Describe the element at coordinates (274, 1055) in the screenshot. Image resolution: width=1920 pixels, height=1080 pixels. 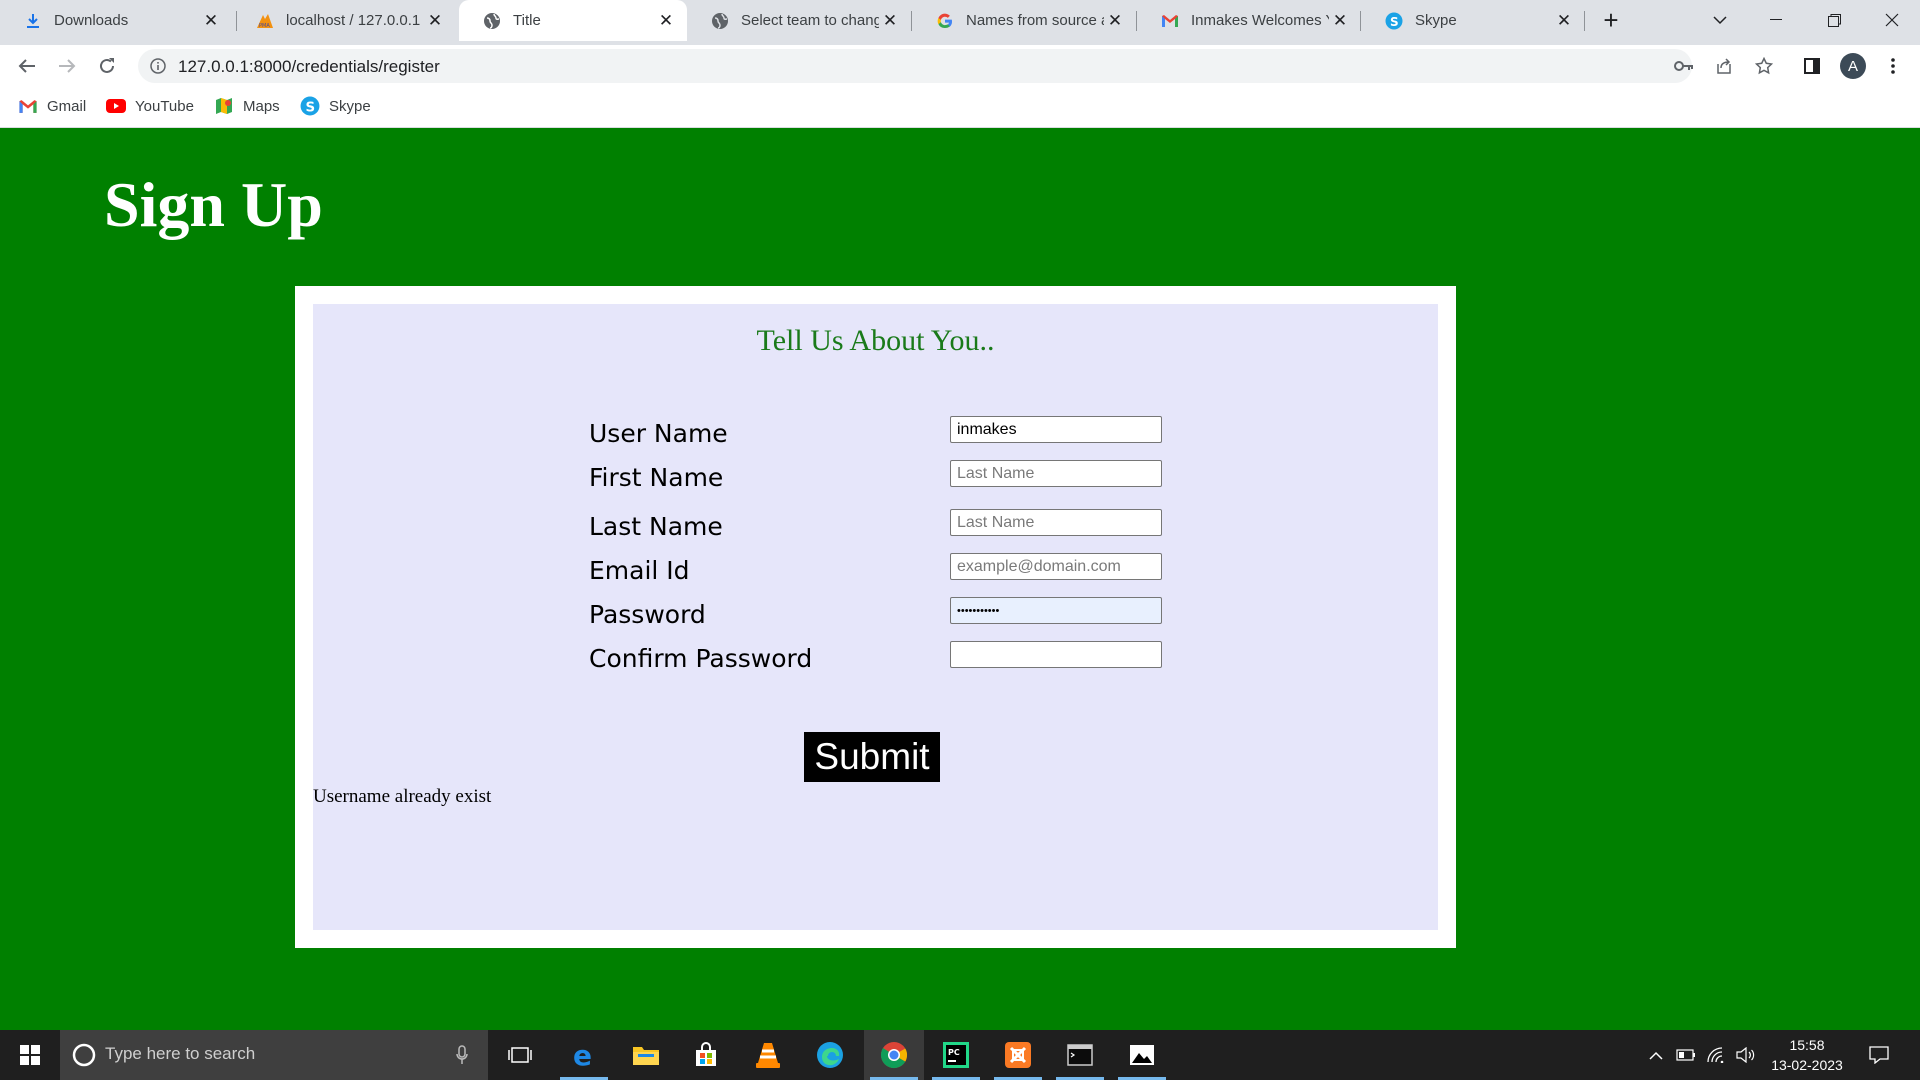
I see `taskbar-search-box: Type here to search` at that location.